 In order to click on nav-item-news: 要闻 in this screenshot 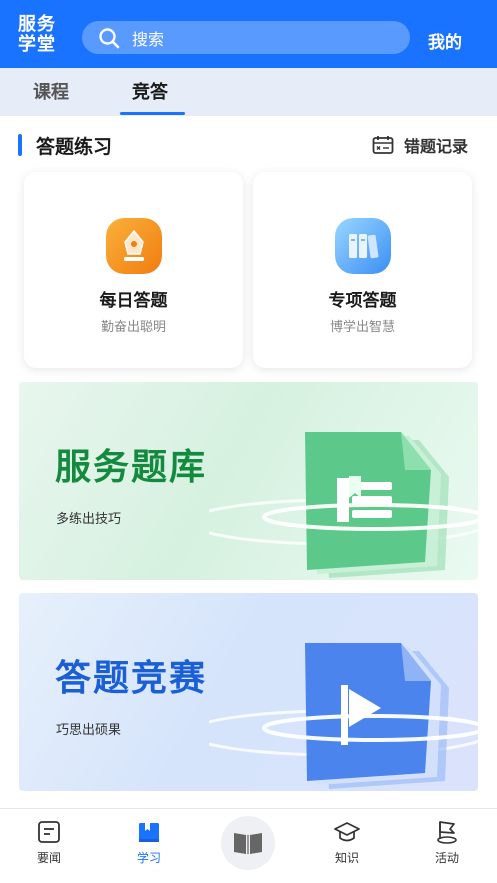, I will do `click(49, 842)`.